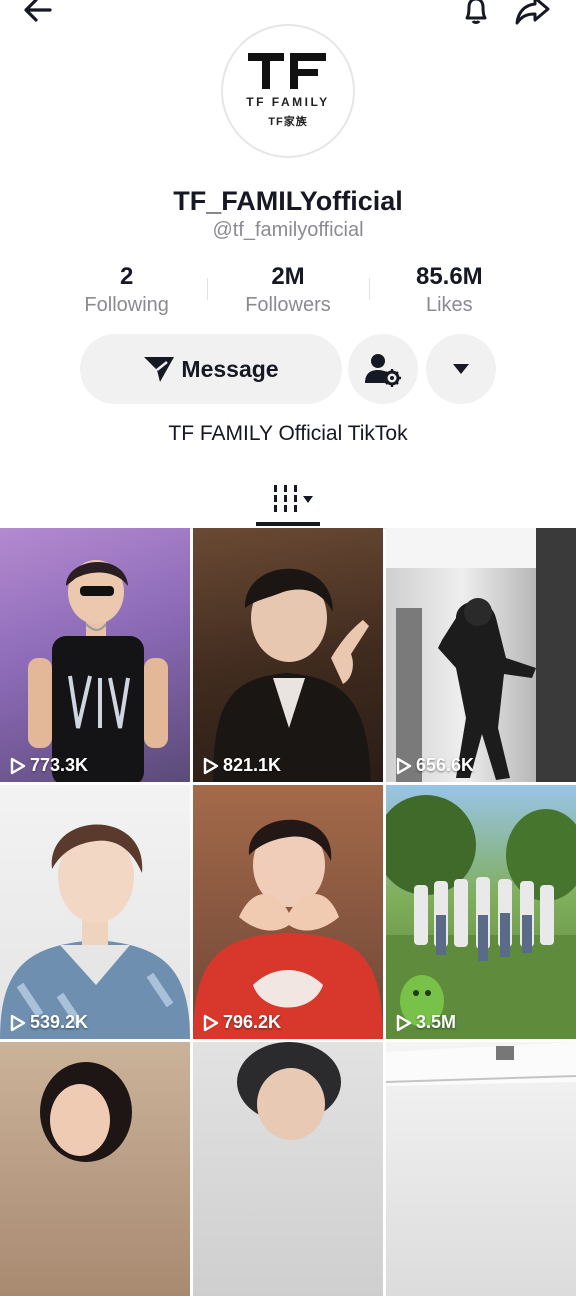  I want to click on view-count: 773.3K, so click(49, 765).